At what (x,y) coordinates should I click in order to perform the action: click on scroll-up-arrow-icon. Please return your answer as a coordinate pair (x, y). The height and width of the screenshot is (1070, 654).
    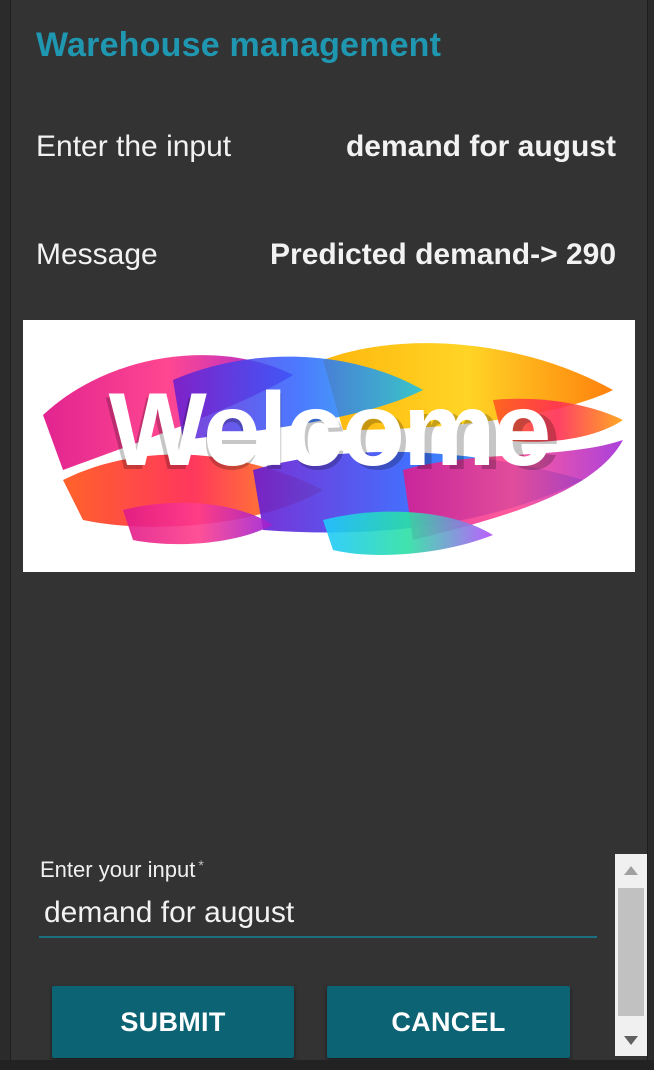
    Looking at the image, I should click on (631, 870).